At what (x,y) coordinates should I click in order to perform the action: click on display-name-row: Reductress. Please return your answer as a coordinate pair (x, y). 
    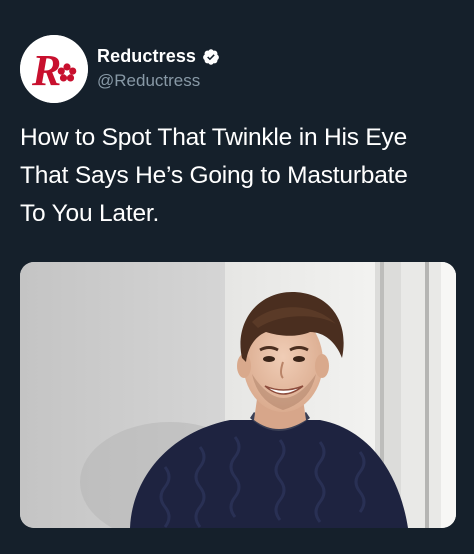
    Looking at the image, I should click on (158, 56).